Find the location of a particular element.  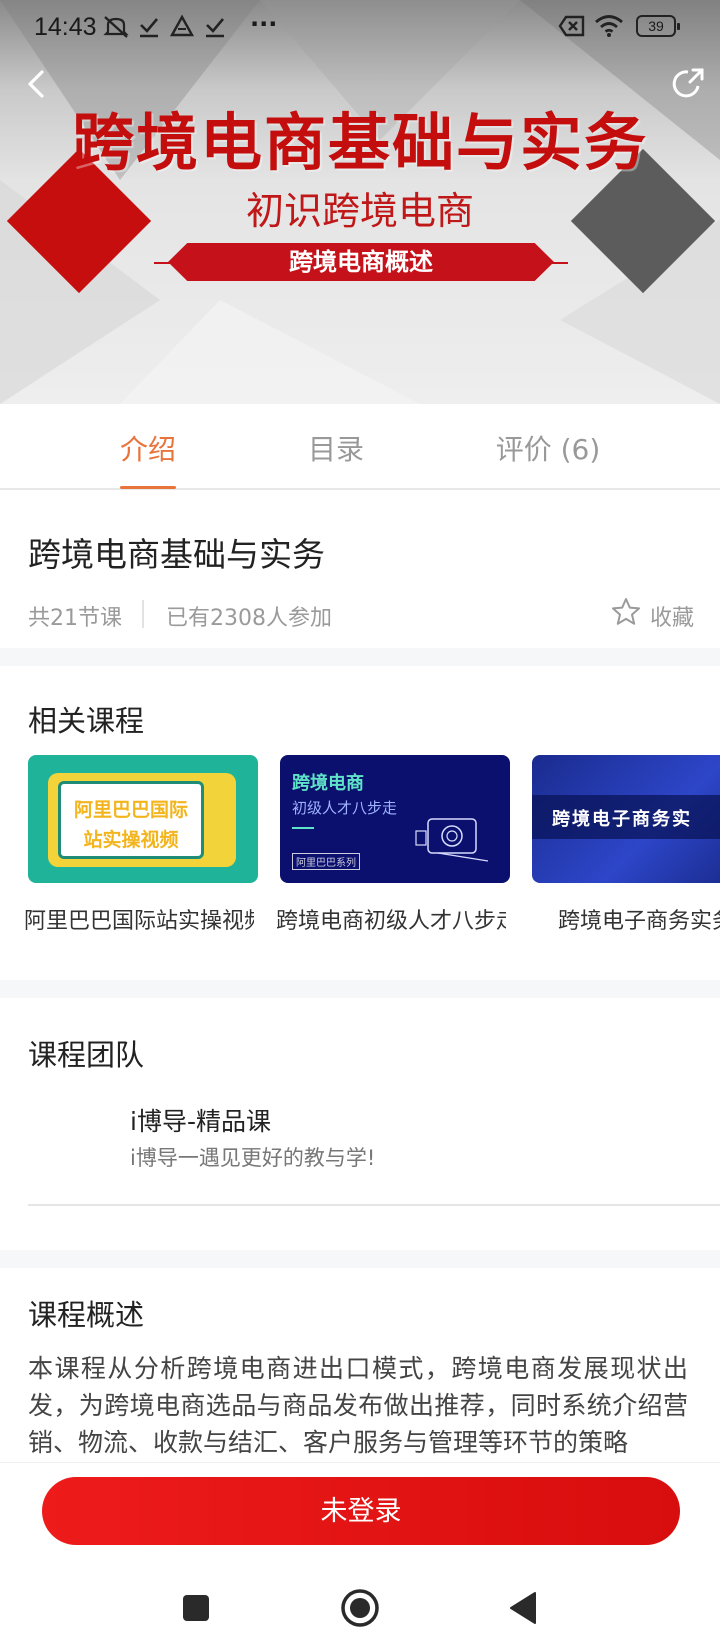

favorite-button: 收藏 is located at coordinates (660, 614).